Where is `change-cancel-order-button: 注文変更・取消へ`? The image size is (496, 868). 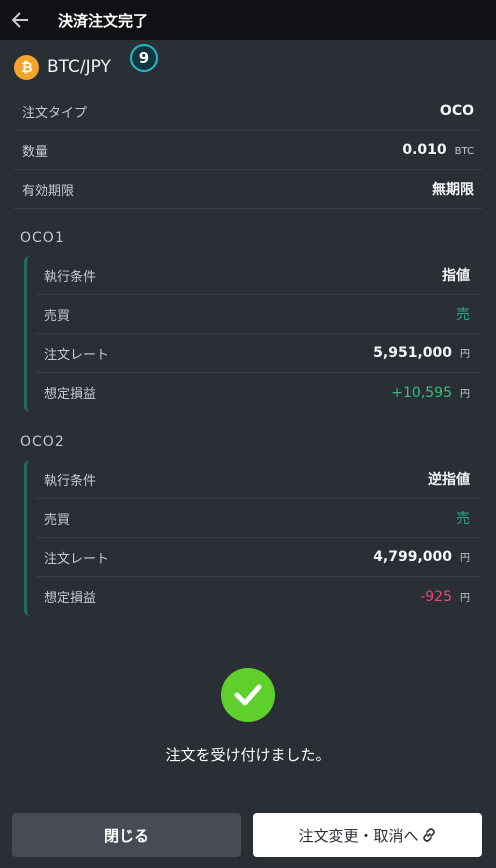 change-cancel-order-button: 注文変更・取消へ is located at coordinates (367, 835).